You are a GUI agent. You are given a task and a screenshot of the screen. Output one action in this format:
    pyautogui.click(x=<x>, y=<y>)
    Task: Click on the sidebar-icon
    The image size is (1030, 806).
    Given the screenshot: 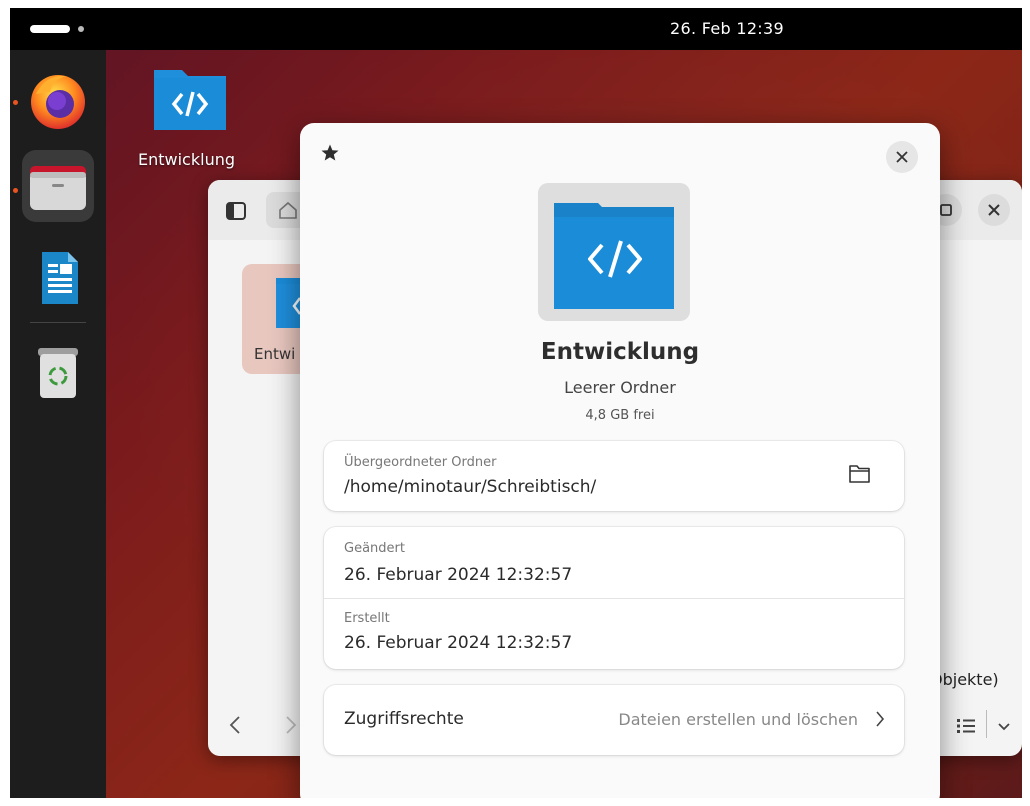 What is the action you would take?
    pyautogui.click(x=236, y=211)
    